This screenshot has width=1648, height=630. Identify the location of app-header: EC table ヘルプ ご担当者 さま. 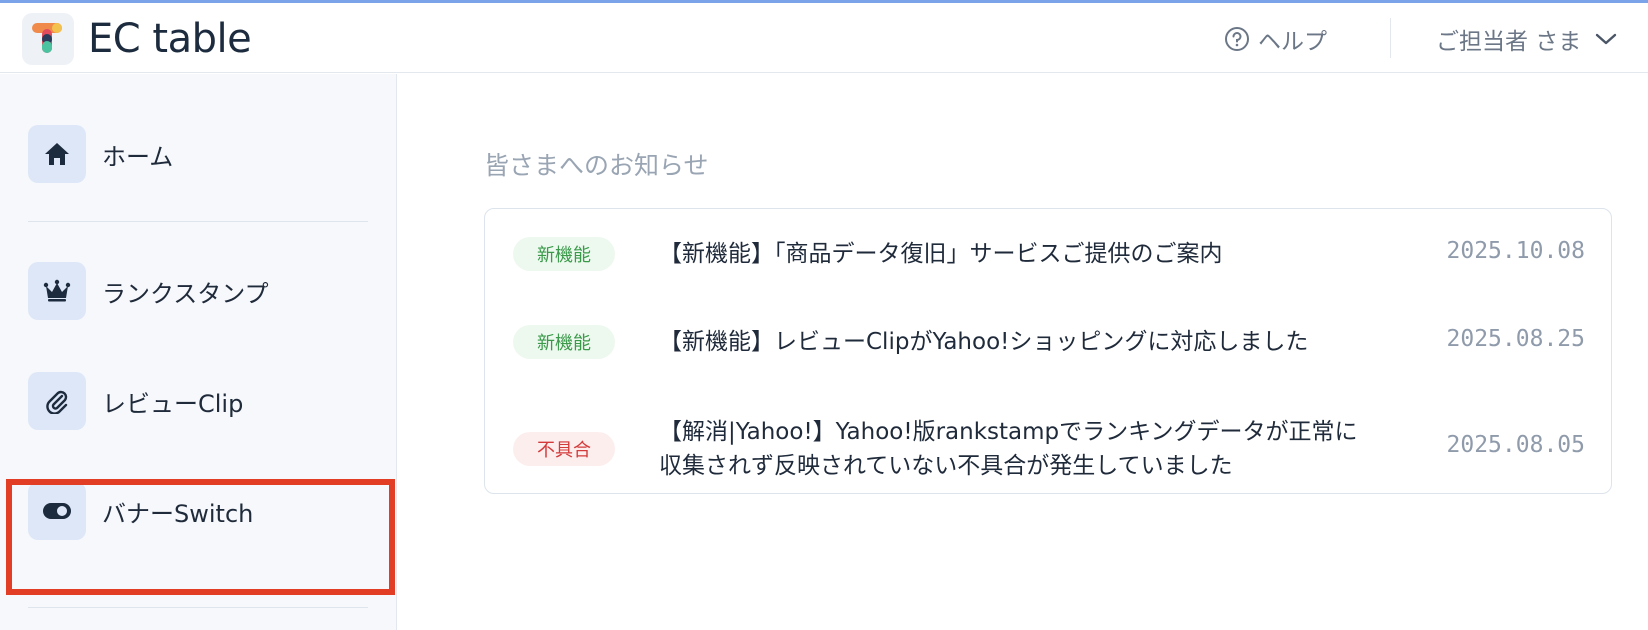
(824, 38).